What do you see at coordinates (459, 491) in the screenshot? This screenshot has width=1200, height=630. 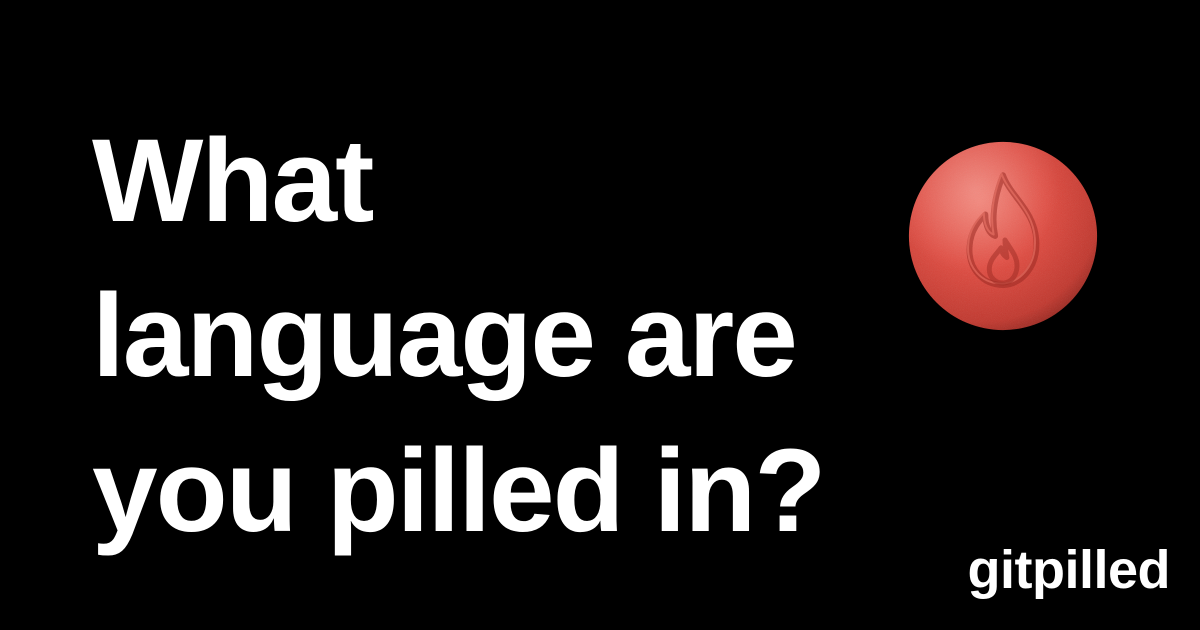 I see `headline-line-3: you pilled in?` at bounding box center [459, 491].